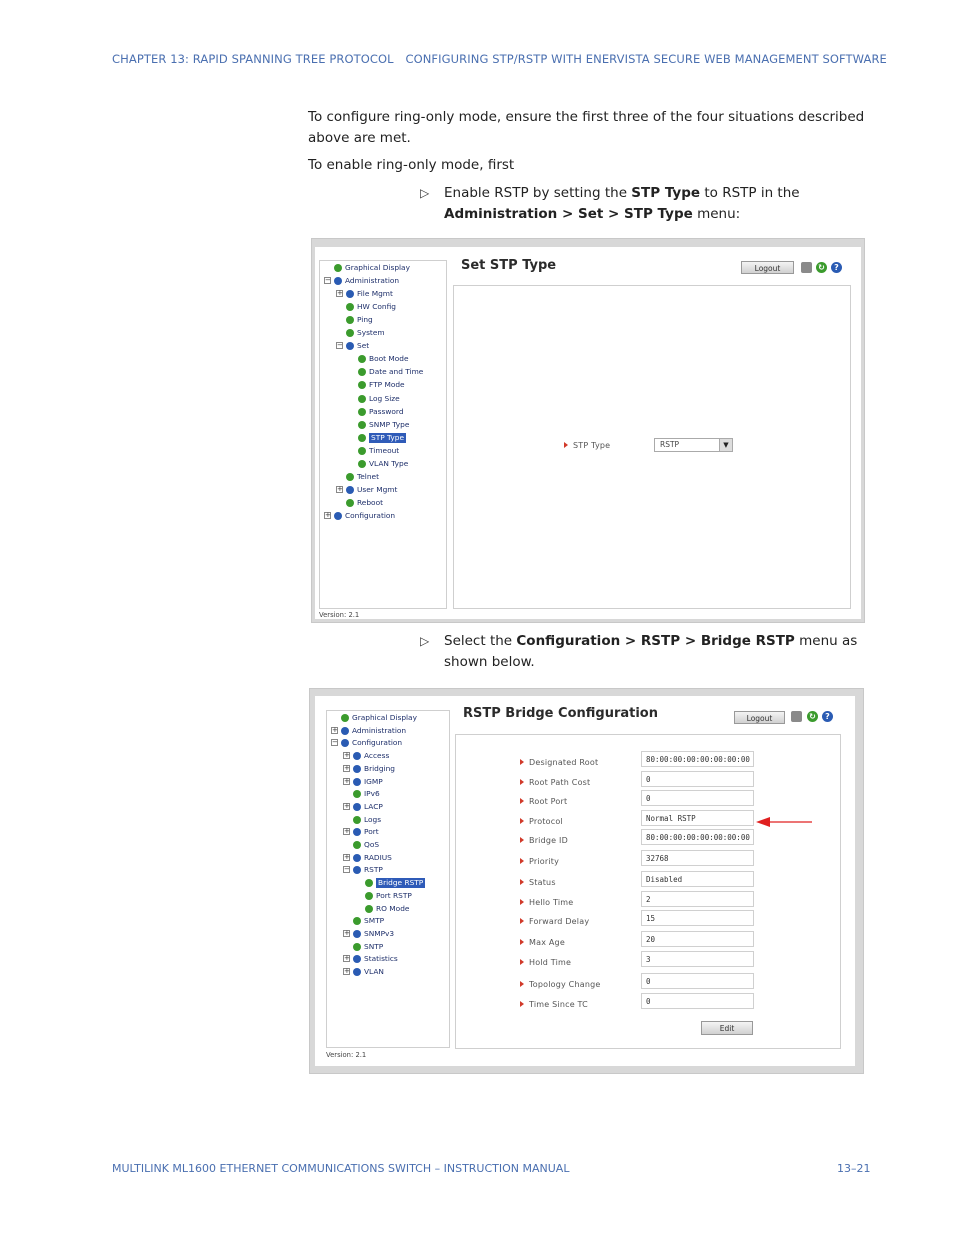 This screenshot has height=1235, width=954. What do you see at coordinates (339, 615) in the screenshot?
I see `version-label: Version: 2.1` at bounding box center [339, 615].